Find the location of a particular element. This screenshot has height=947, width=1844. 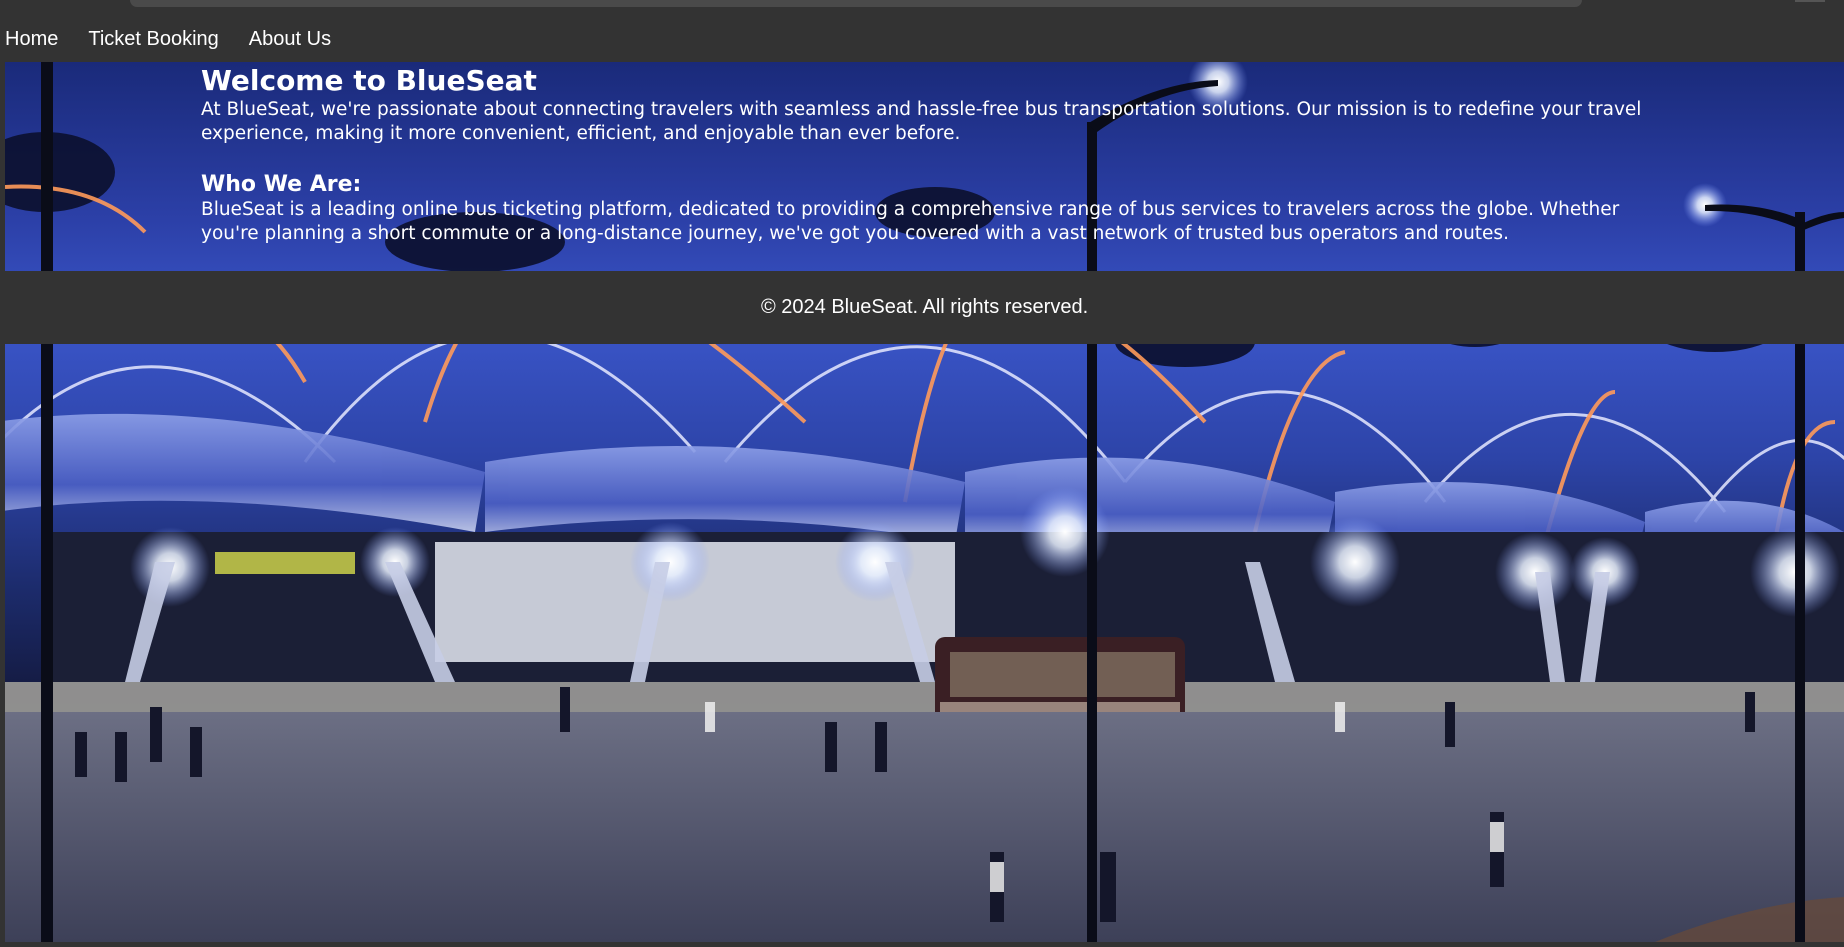

copyright-text: © 2024 BlueSeat. All rights reserved. is located at coordinates (925, 307).